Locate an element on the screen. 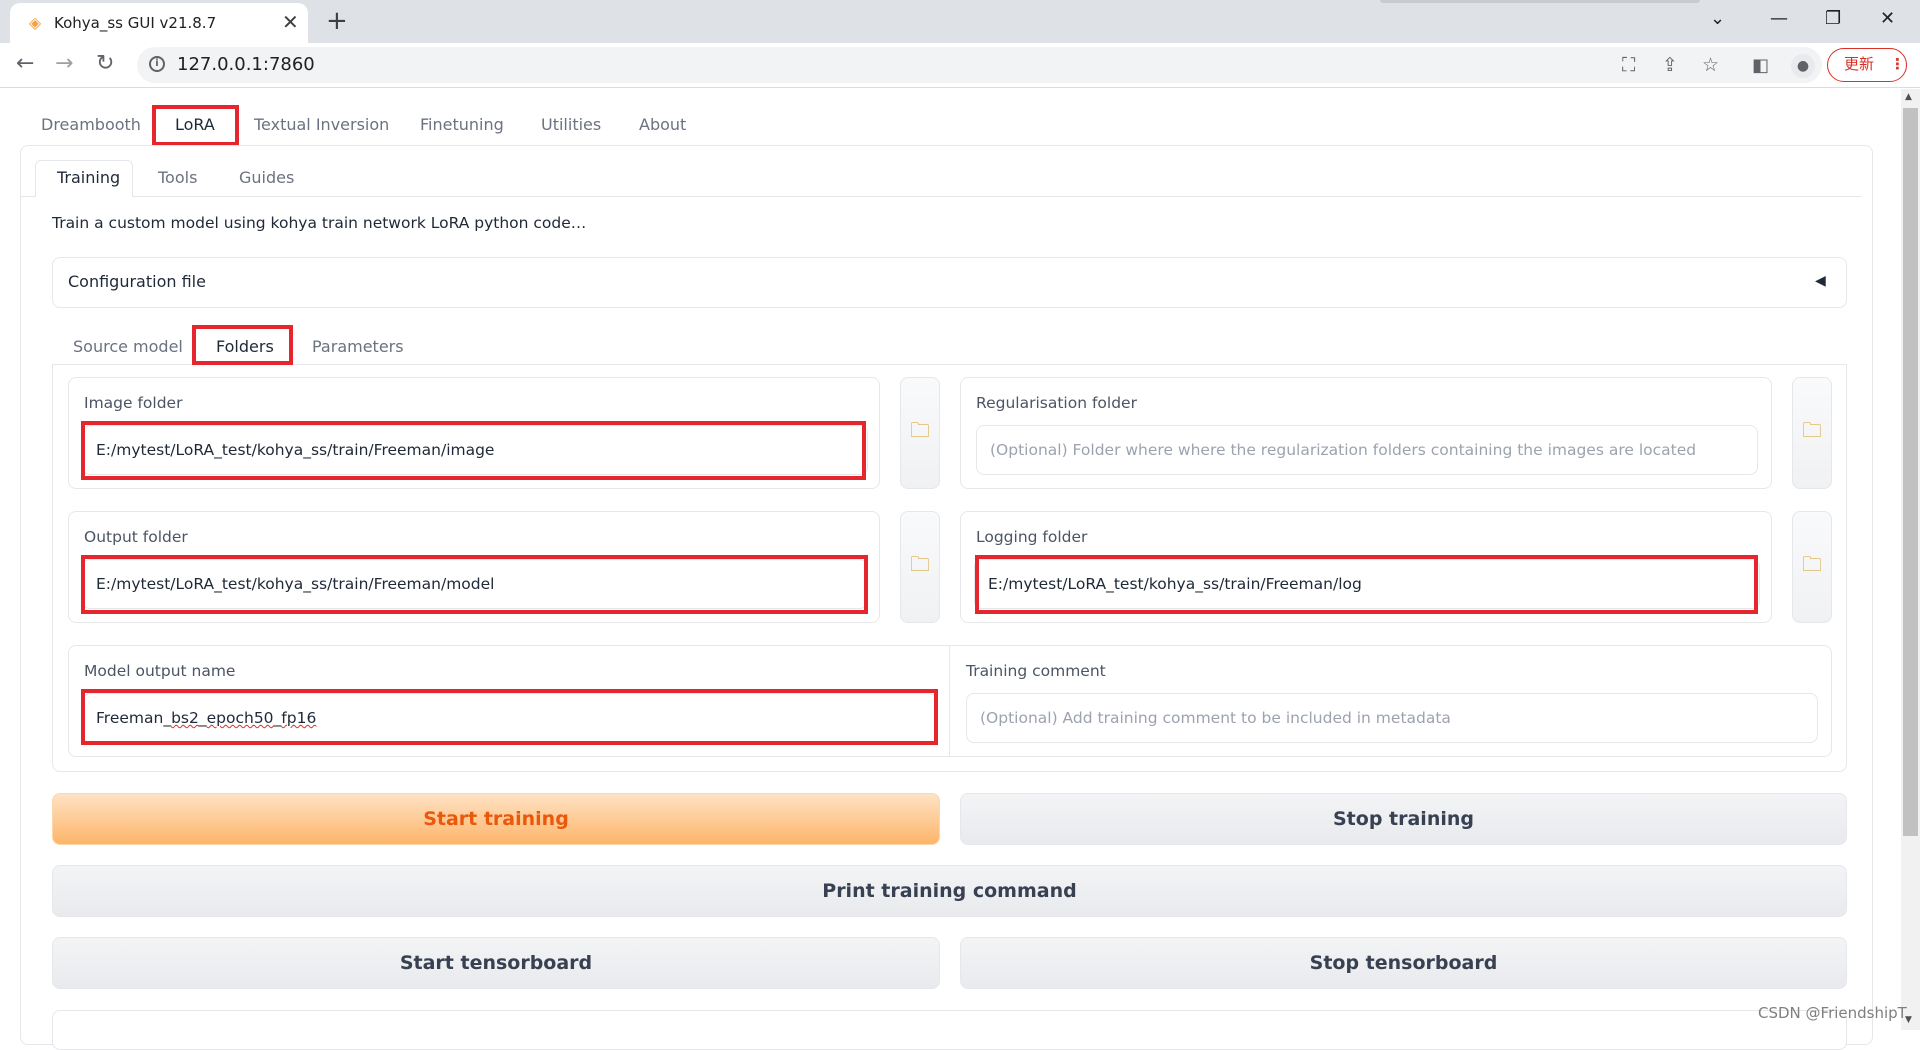 The height and width of the screenshot is (1050, 1920). window-drag-strip is located at coordinates (1540, 1).